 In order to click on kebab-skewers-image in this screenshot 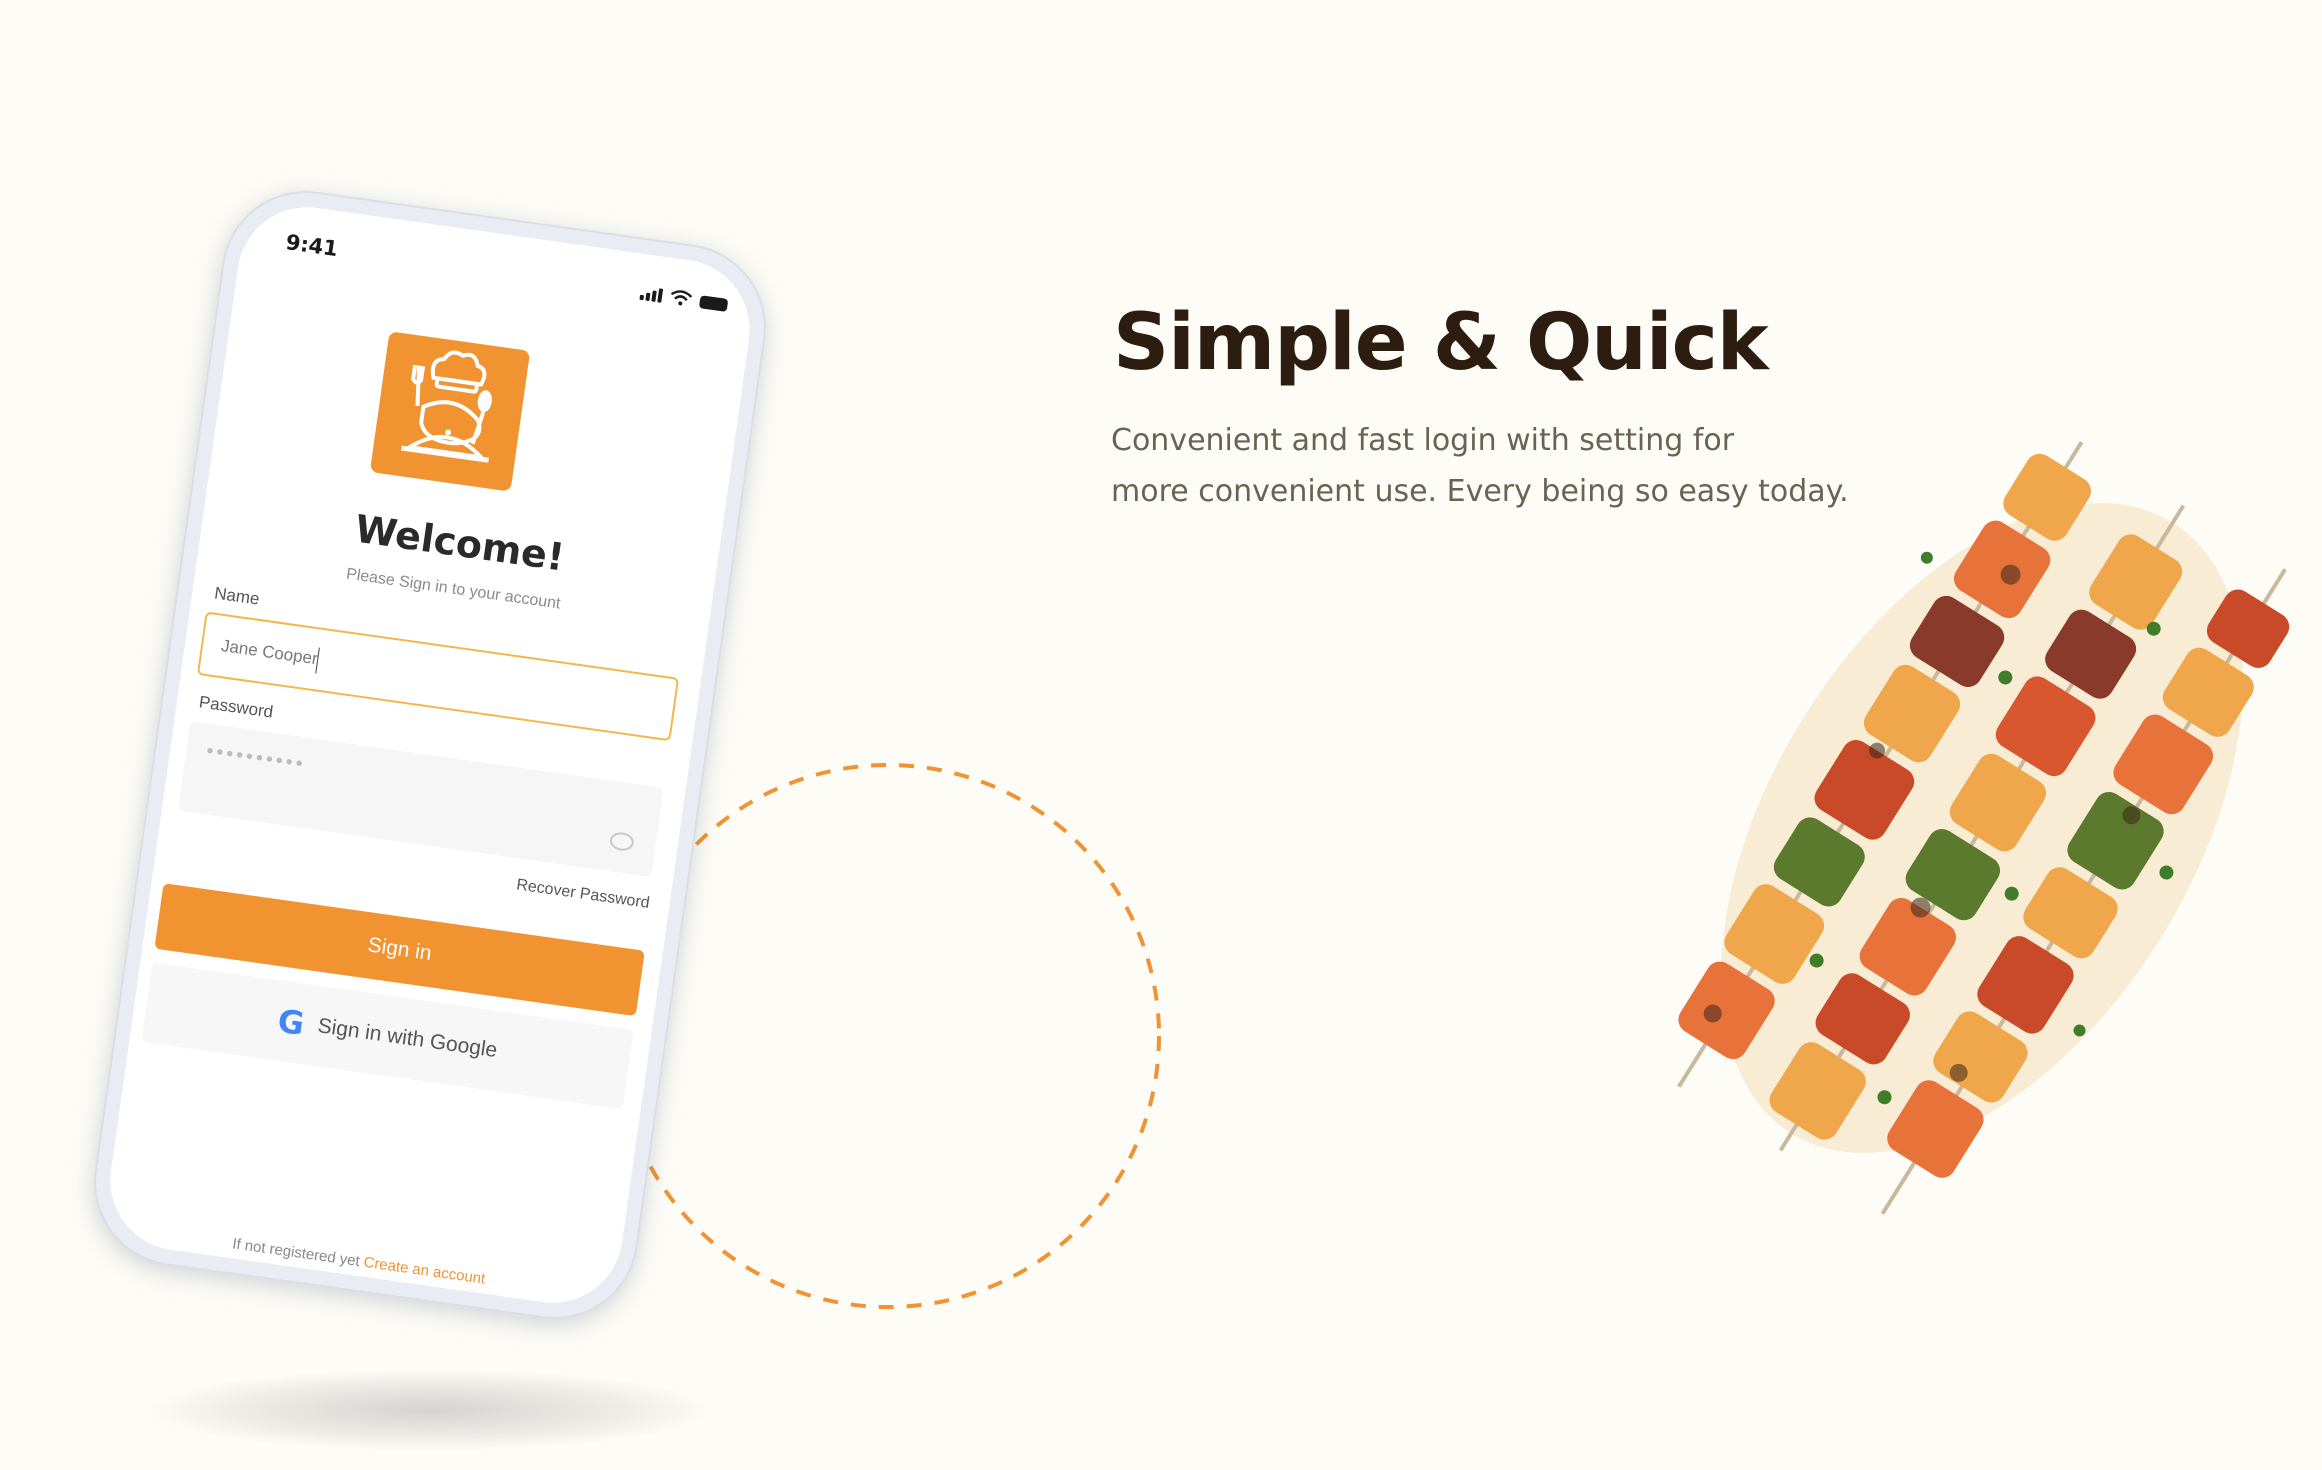, I will do `click(1983, 828)`.